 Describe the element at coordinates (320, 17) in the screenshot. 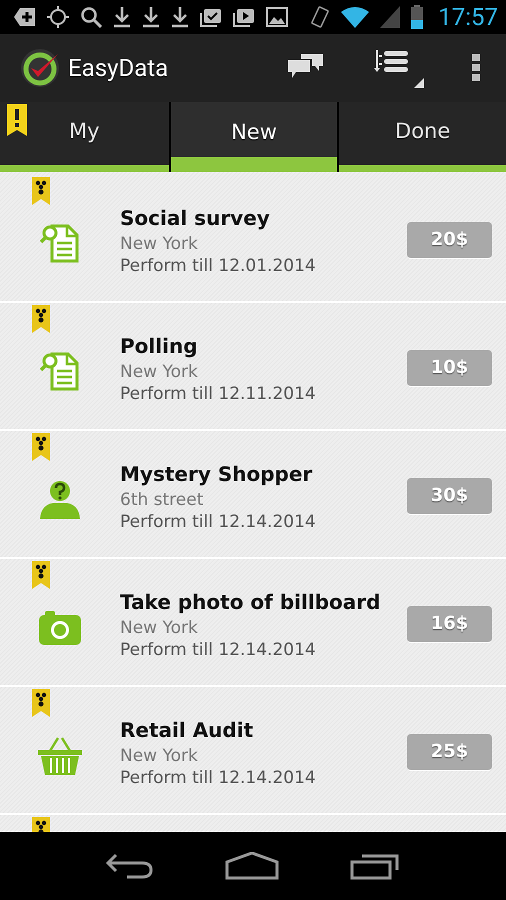

I see `rotation-icon` at that location.